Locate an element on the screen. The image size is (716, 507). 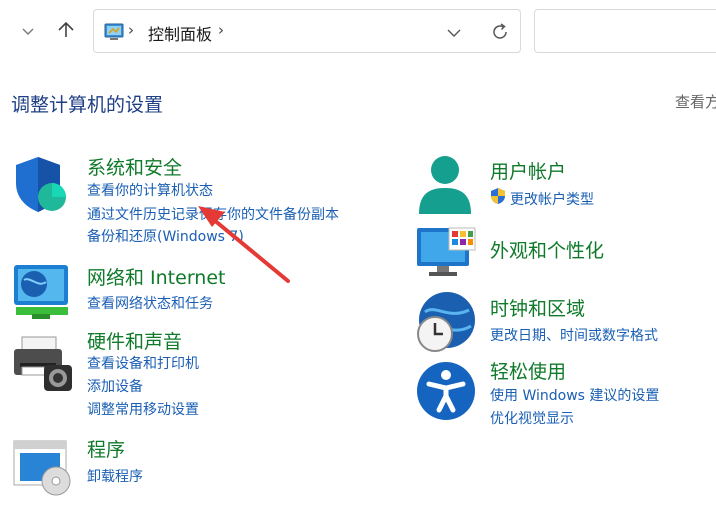
address-bar: › 控制面板 › is located at coordinates (307, 31).